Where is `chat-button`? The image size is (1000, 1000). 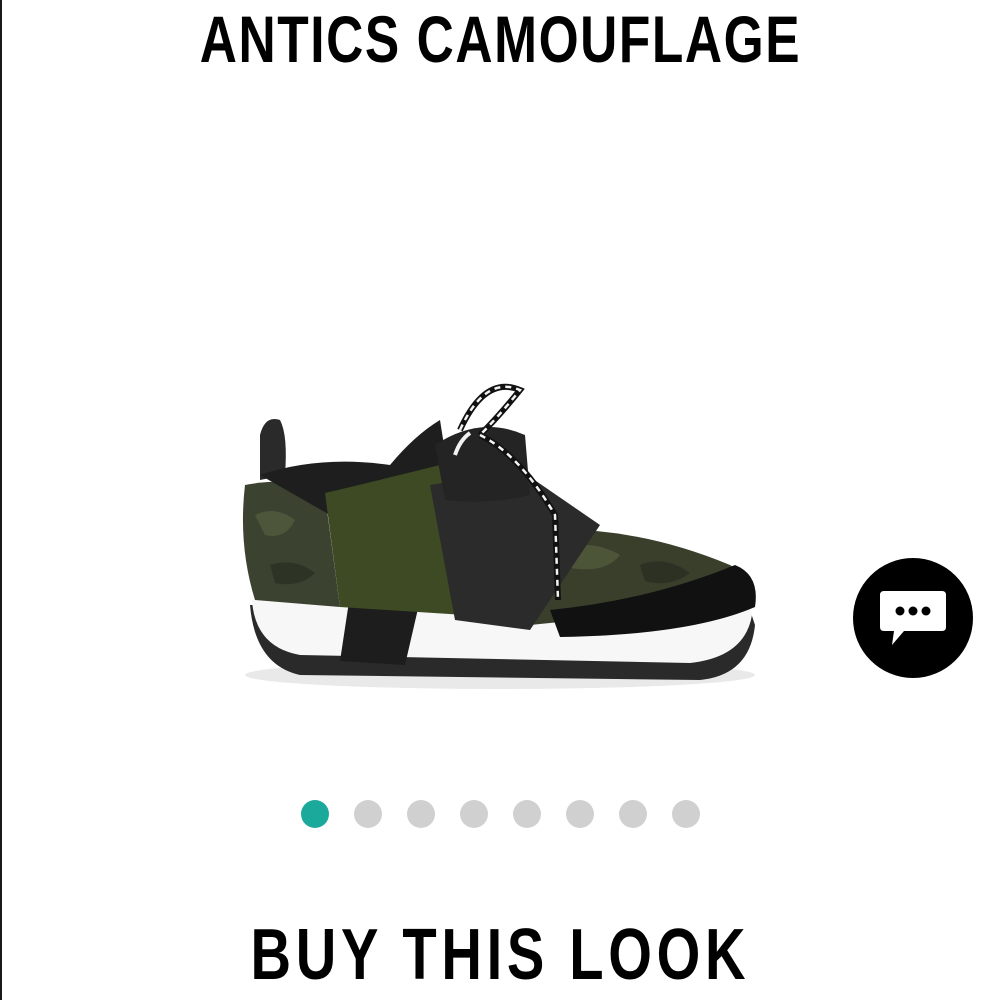
chat-button is located at coordinates (913, 618).